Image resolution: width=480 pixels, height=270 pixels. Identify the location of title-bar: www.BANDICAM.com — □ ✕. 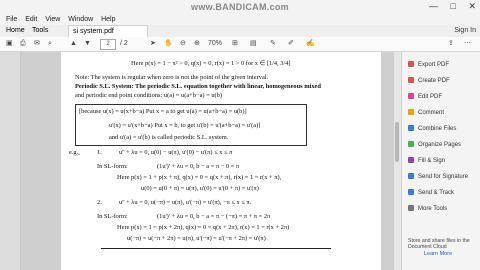
(240, 7).